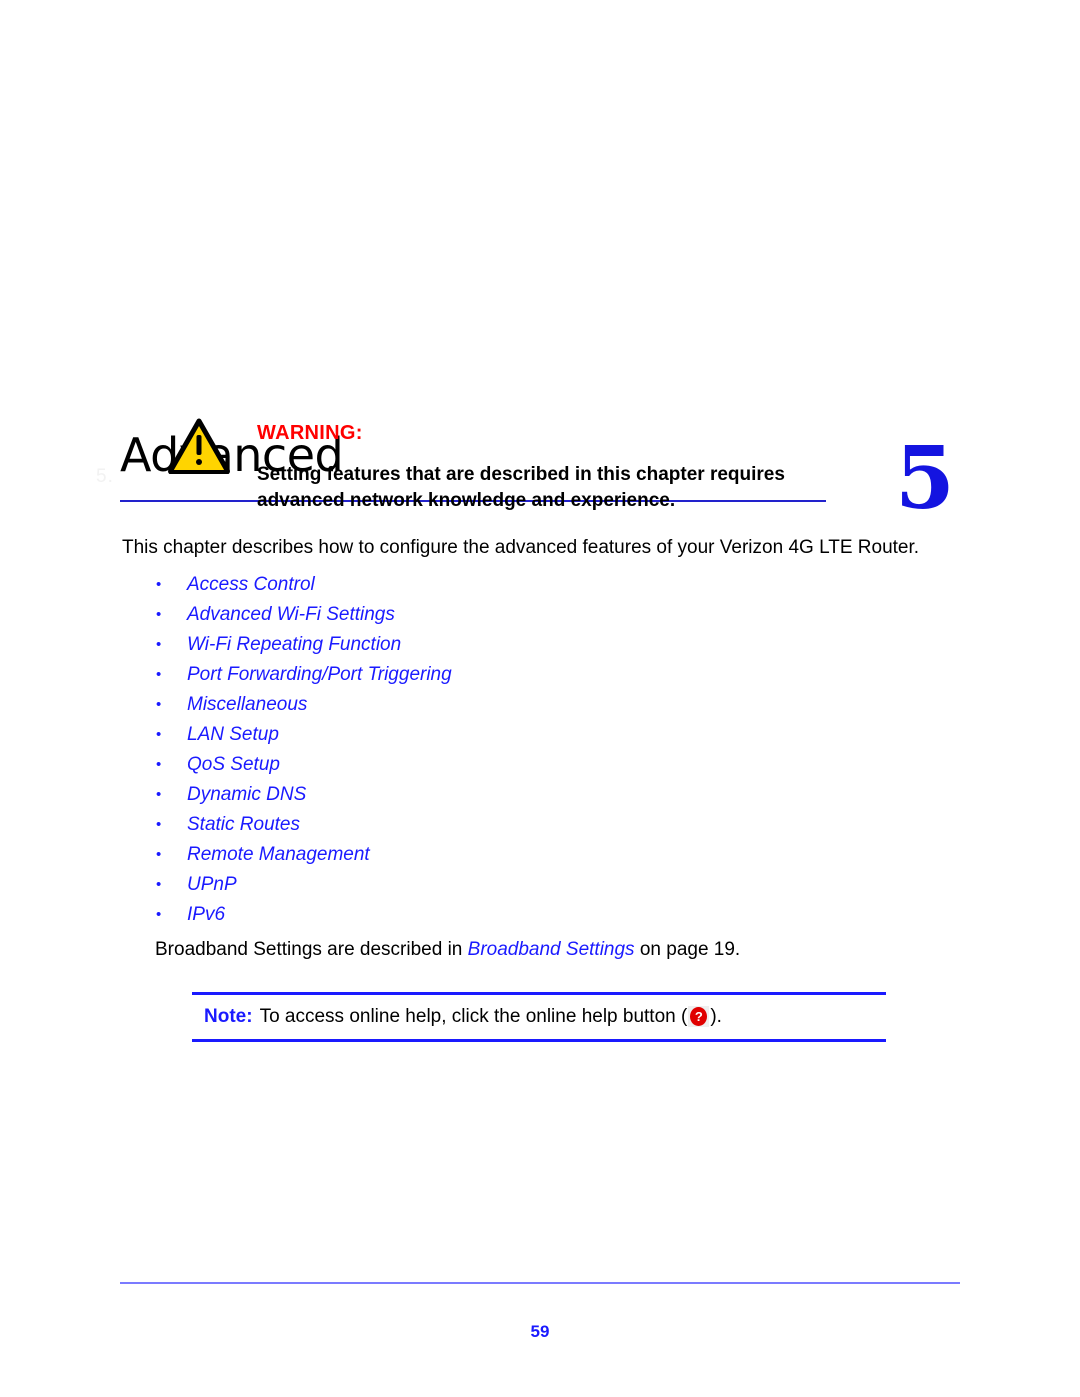 The height and width of the screenshot is (1397, 1080). What do you see at coordinates (716, 1016) in the screenshot?
I see `note-text-after: ).` at bounding box center [716, 1016].